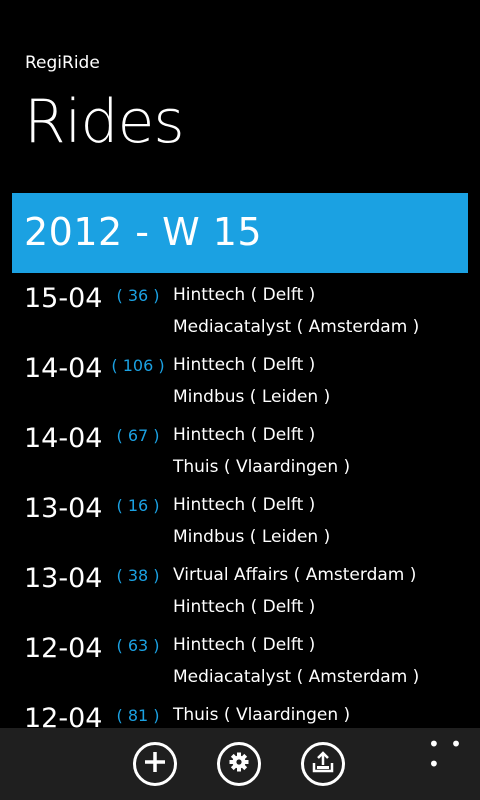  I want to click on ride-distance: ( 63 ), so click(138, 645).